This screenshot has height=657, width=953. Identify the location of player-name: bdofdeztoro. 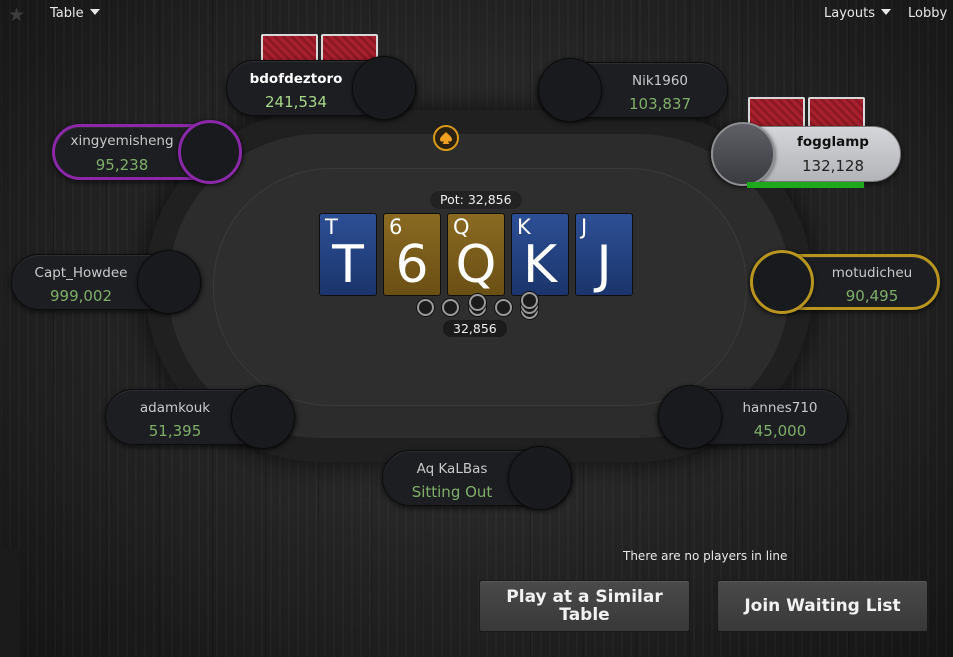
(296, 79).